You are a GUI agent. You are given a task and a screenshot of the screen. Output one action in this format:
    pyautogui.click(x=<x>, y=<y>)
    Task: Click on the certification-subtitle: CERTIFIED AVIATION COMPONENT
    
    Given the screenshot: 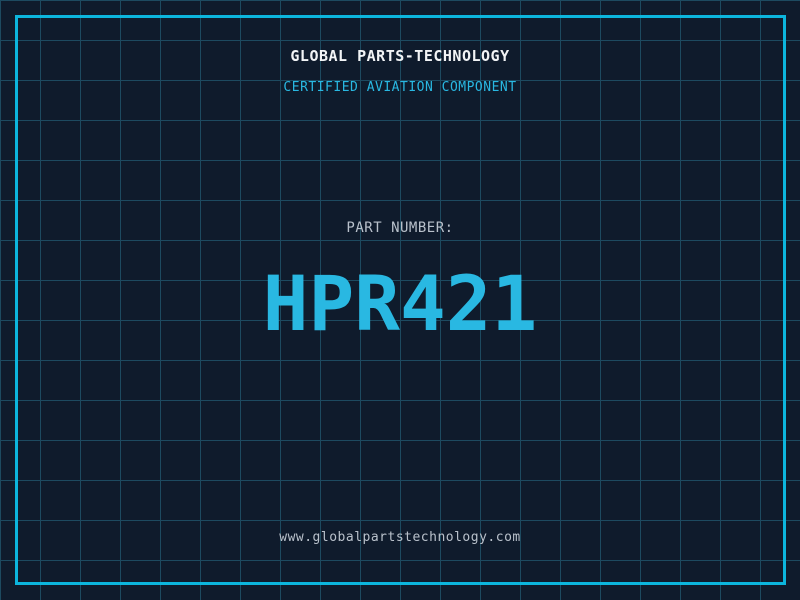 What is the action you would take?
    pyautogui.click(x=400, y=87)
    